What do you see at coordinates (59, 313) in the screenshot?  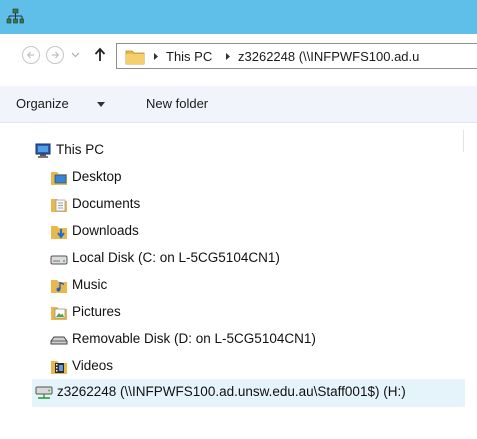 I see `pictures-folder-icon` at bounding box center [59, 313].